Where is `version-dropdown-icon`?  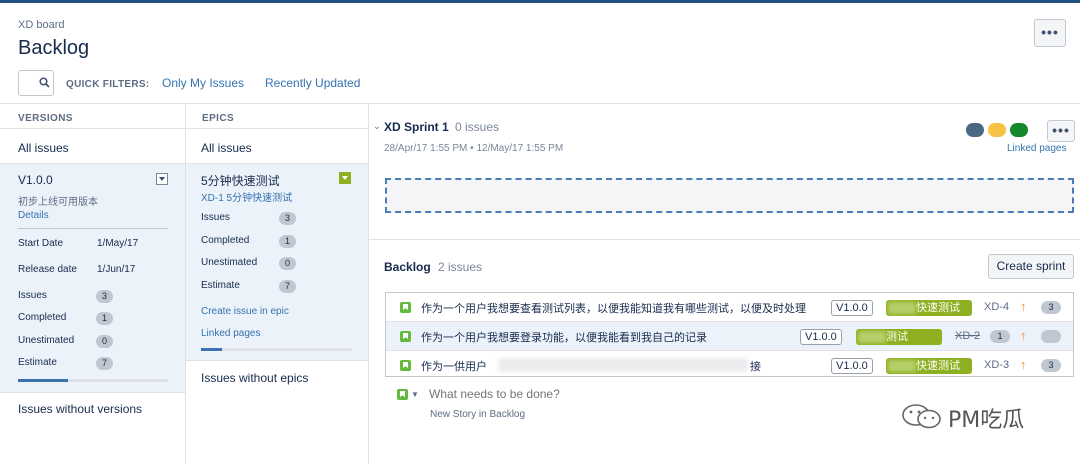 version-dropdown-icon is located at coordinates (162, 179).